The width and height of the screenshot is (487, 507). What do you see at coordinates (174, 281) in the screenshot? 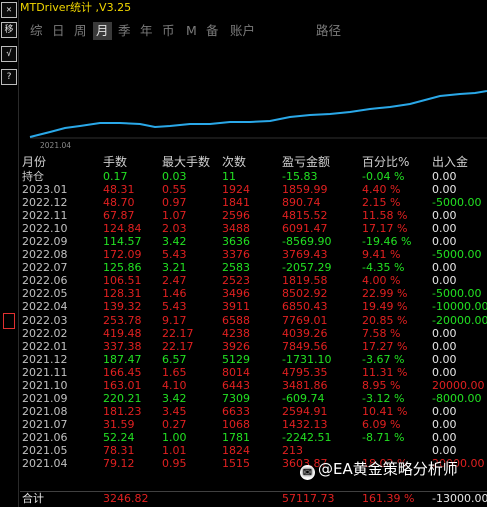
I see `cell-max-lots: 2.47` at bounding box center [174, 281].